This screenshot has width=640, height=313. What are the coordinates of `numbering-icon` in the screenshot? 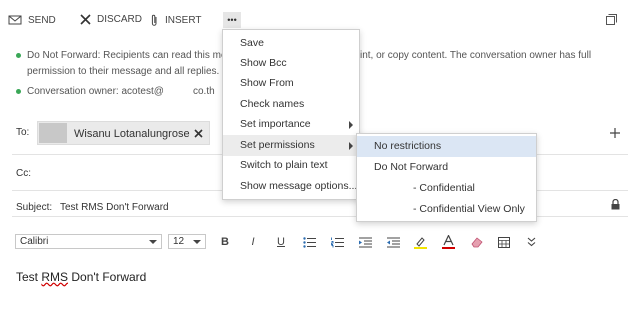 It's located at (337, 242).